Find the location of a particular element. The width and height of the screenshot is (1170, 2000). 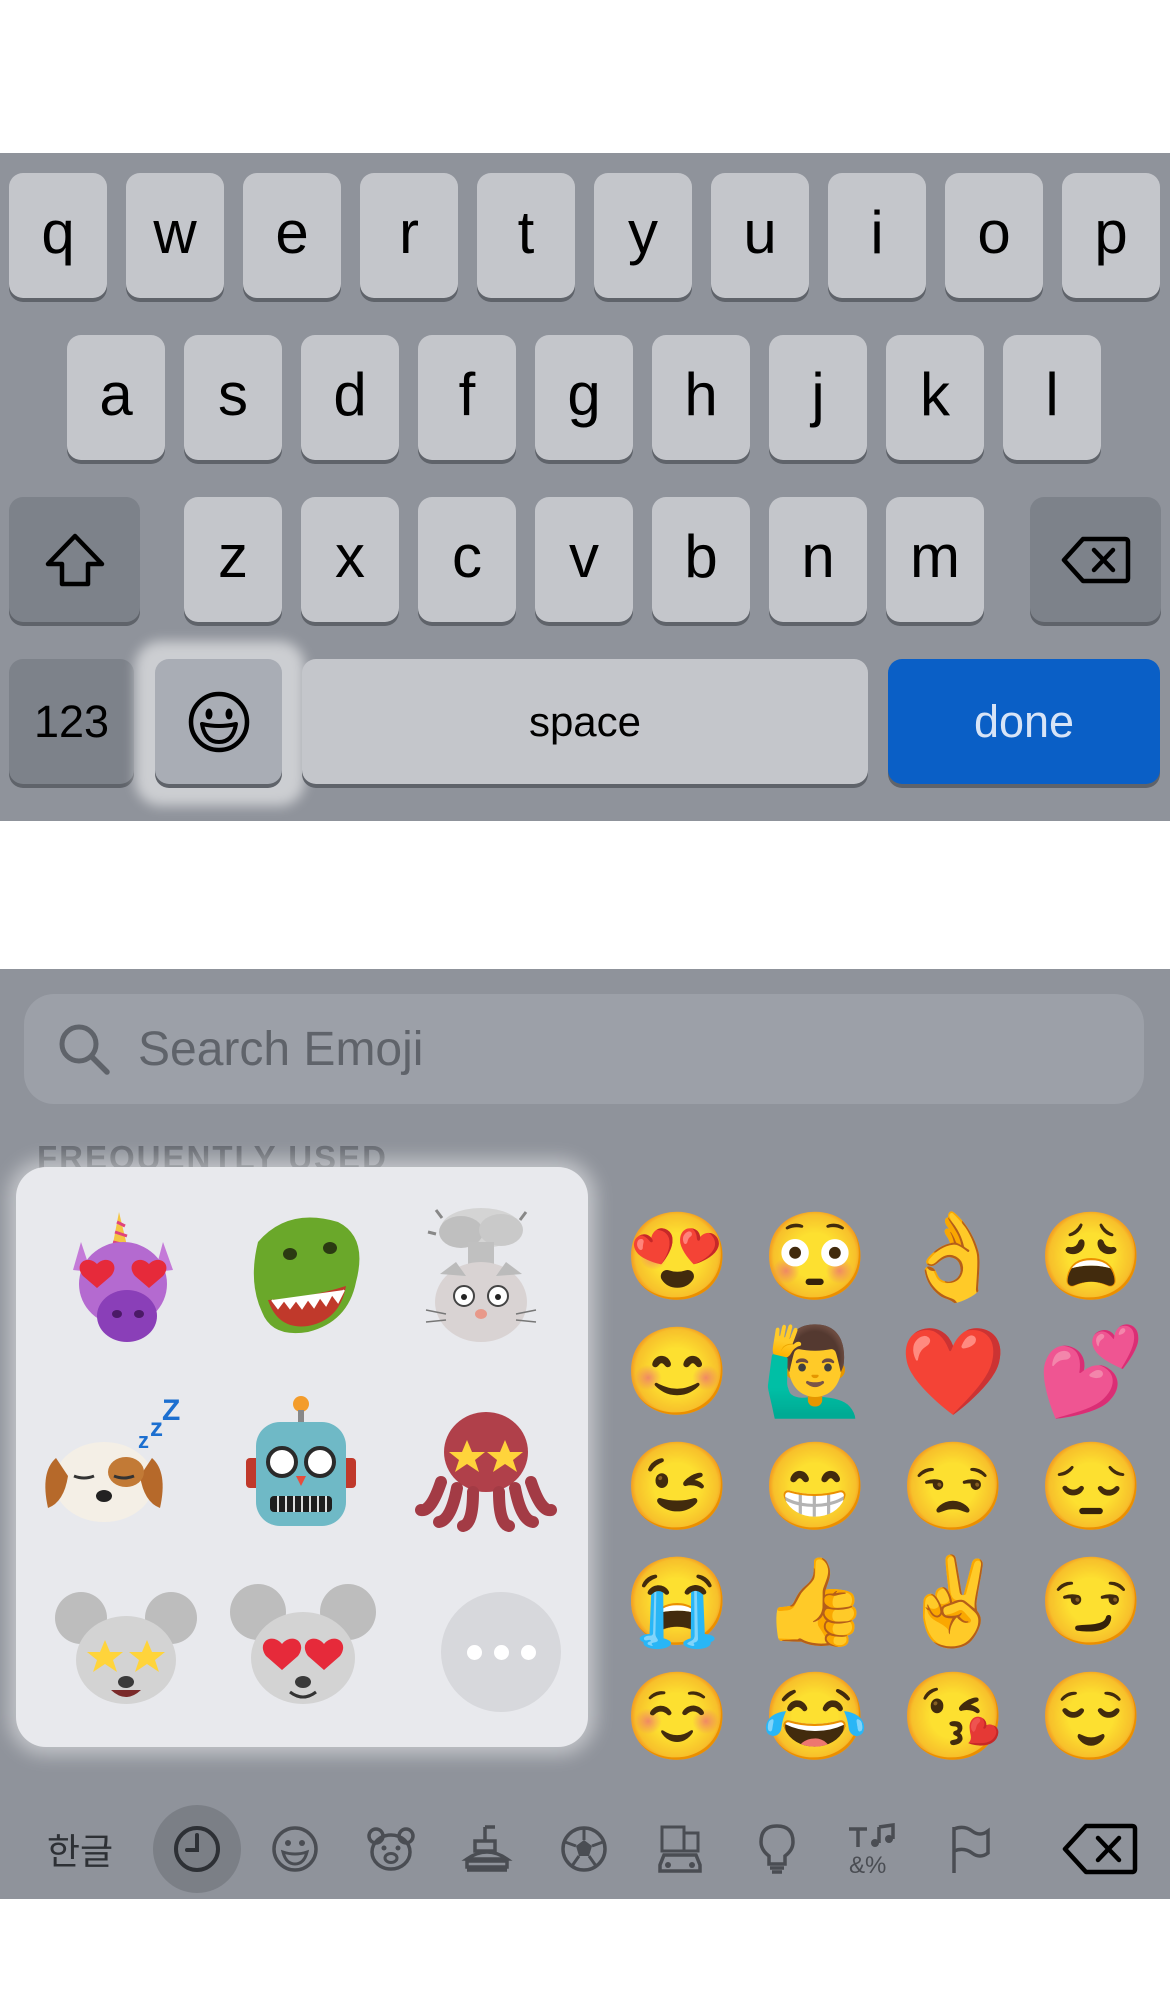

emoji-delete-button is located at coordinates (1100, 1849).